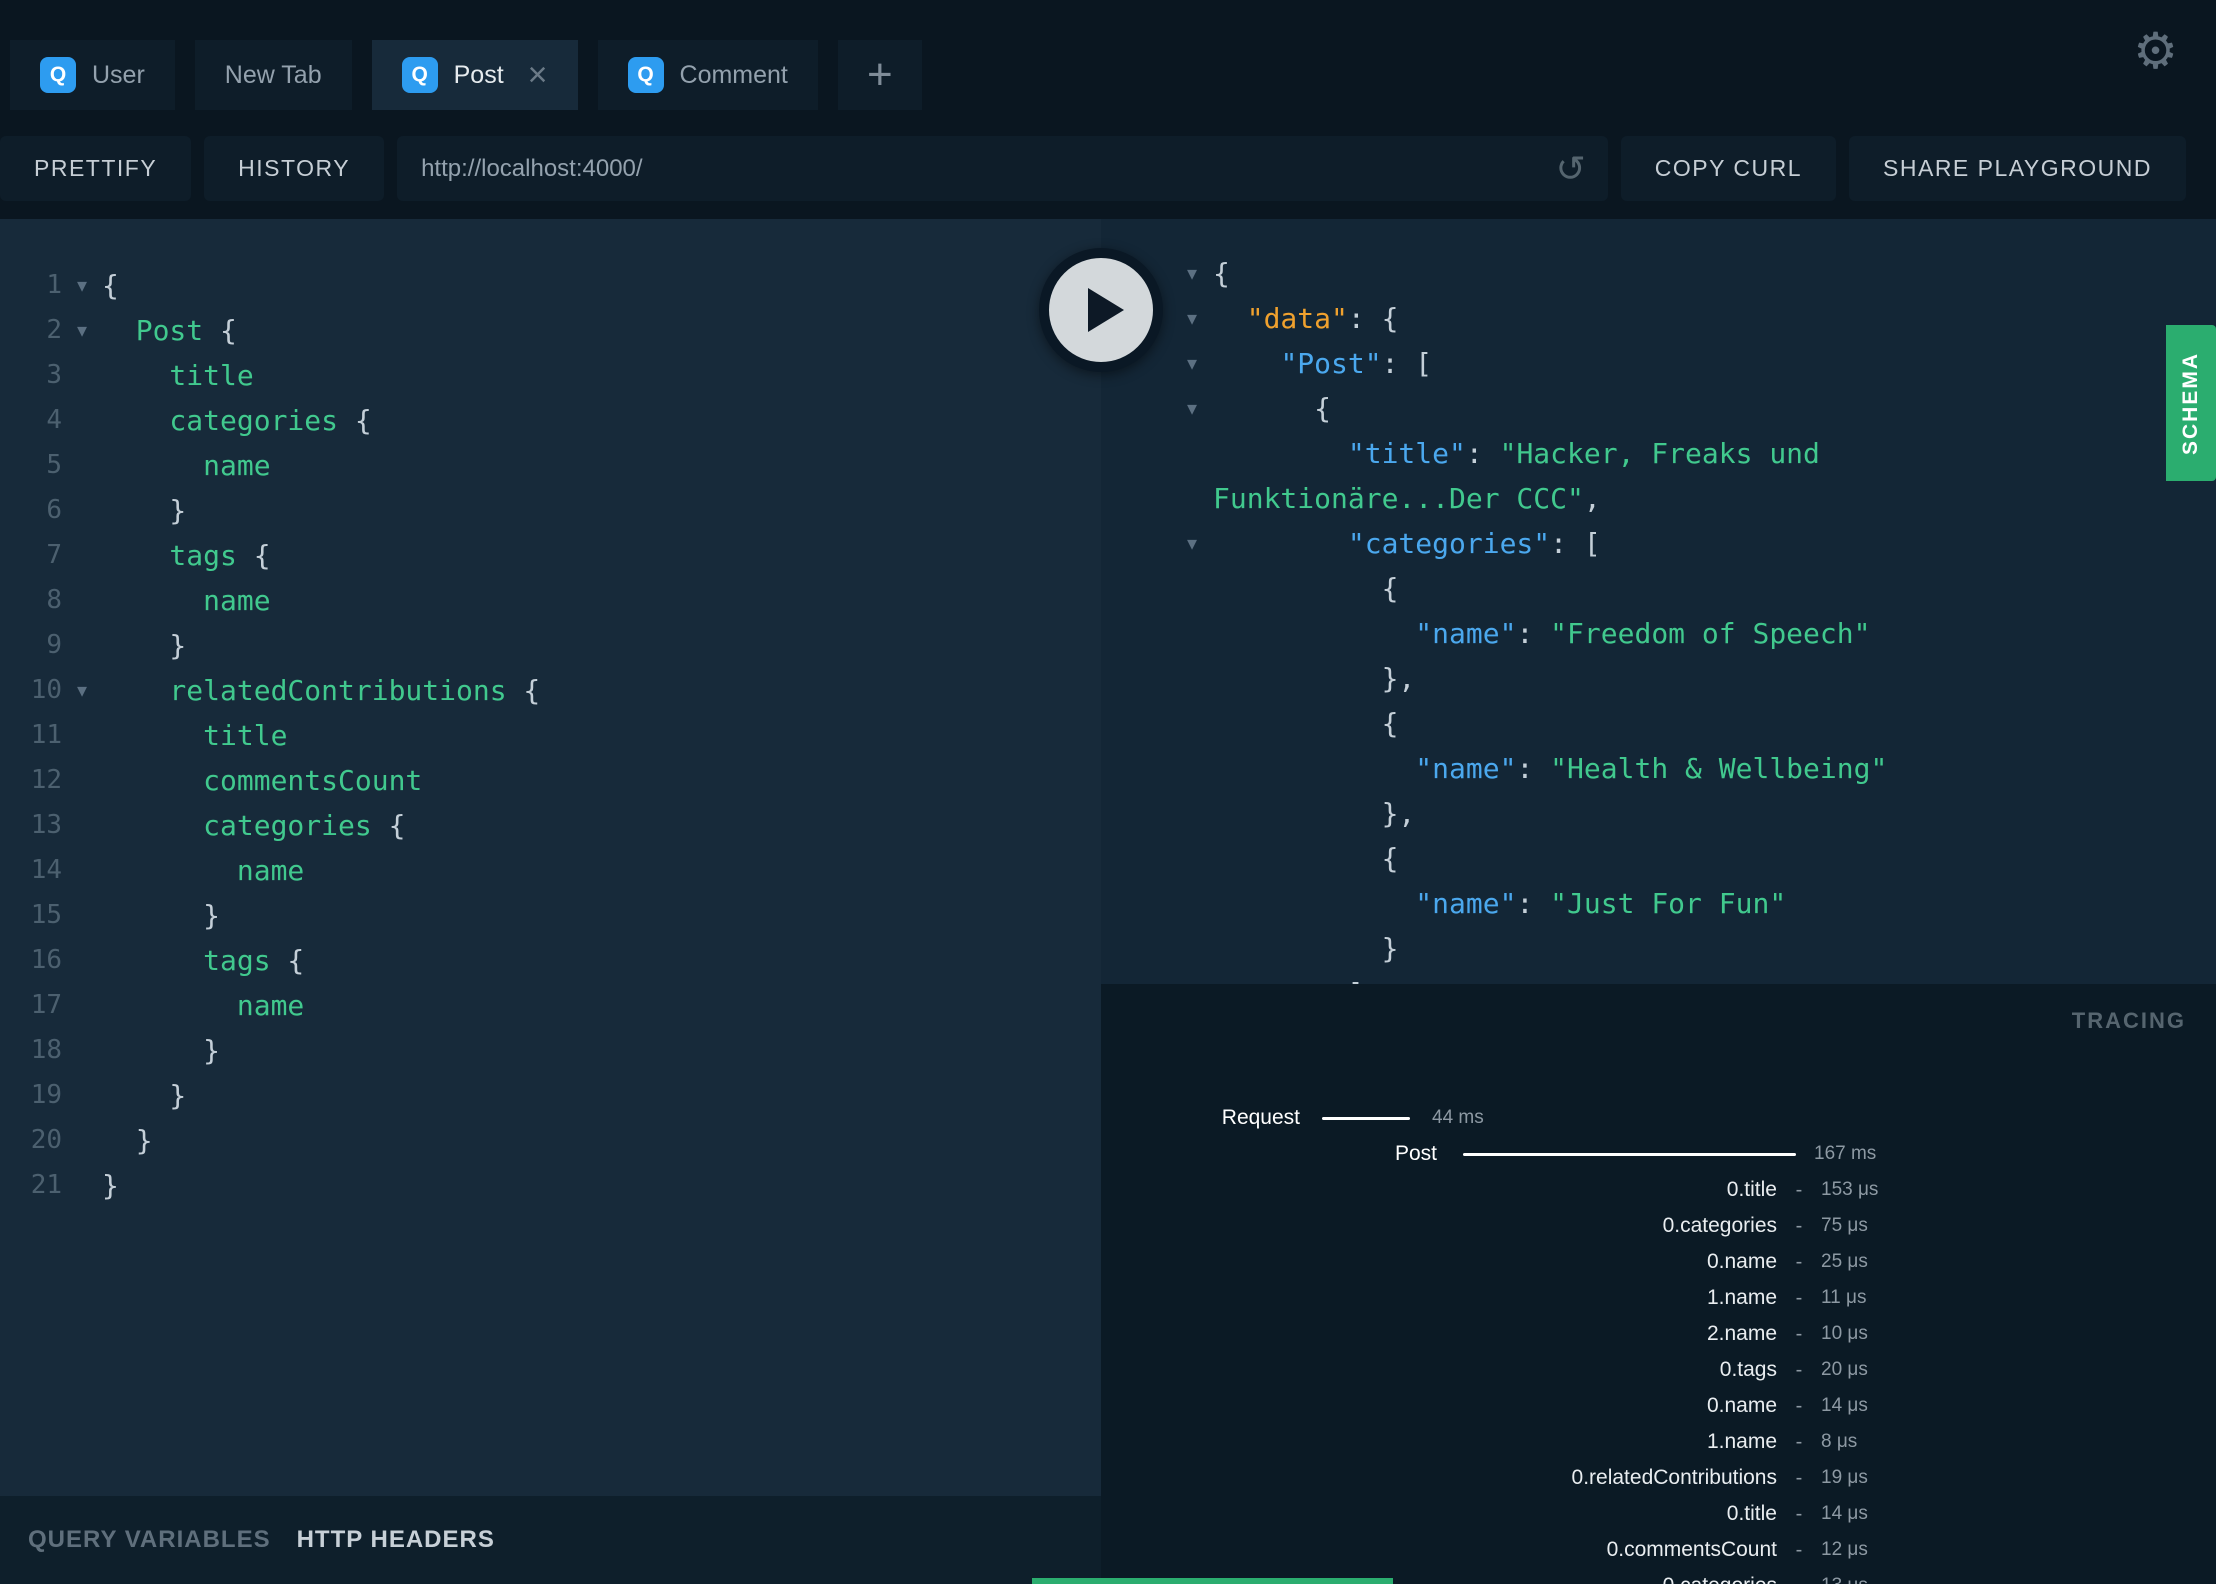 The height and width of the screenshot is (1584, 2216). Describe the element at coordinates (1651, 768) in the screenshot. I see `code-text: "name": "Health & Wellbeing"` at that location.